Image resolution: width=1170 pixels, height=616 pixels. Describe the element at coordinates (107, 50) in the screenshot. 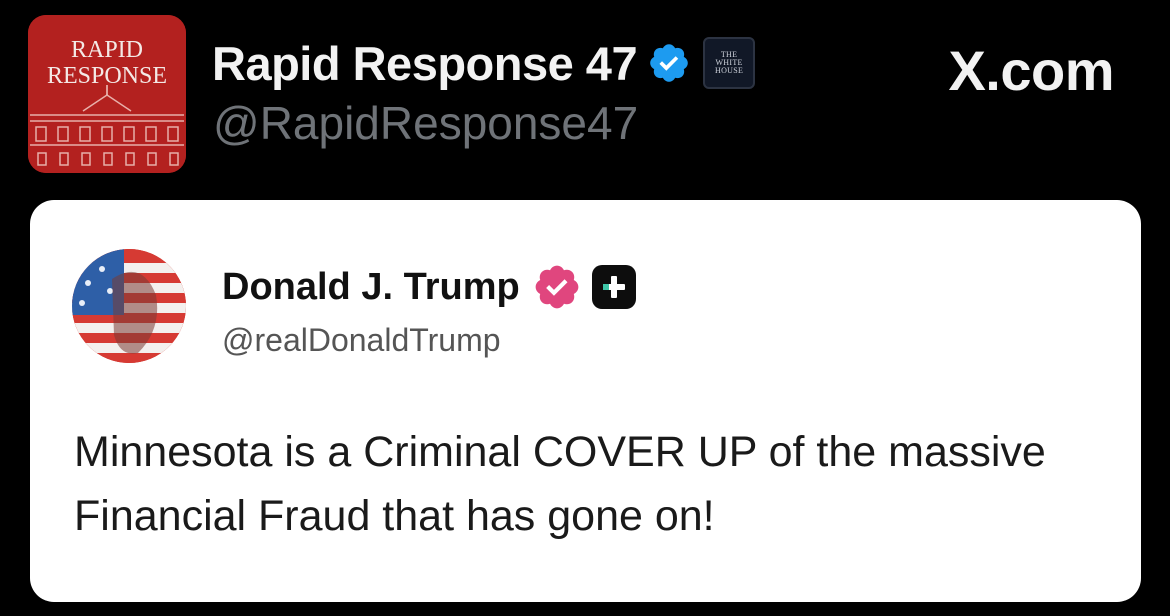

I see `avatar-text-line1: RAPID` at that location.